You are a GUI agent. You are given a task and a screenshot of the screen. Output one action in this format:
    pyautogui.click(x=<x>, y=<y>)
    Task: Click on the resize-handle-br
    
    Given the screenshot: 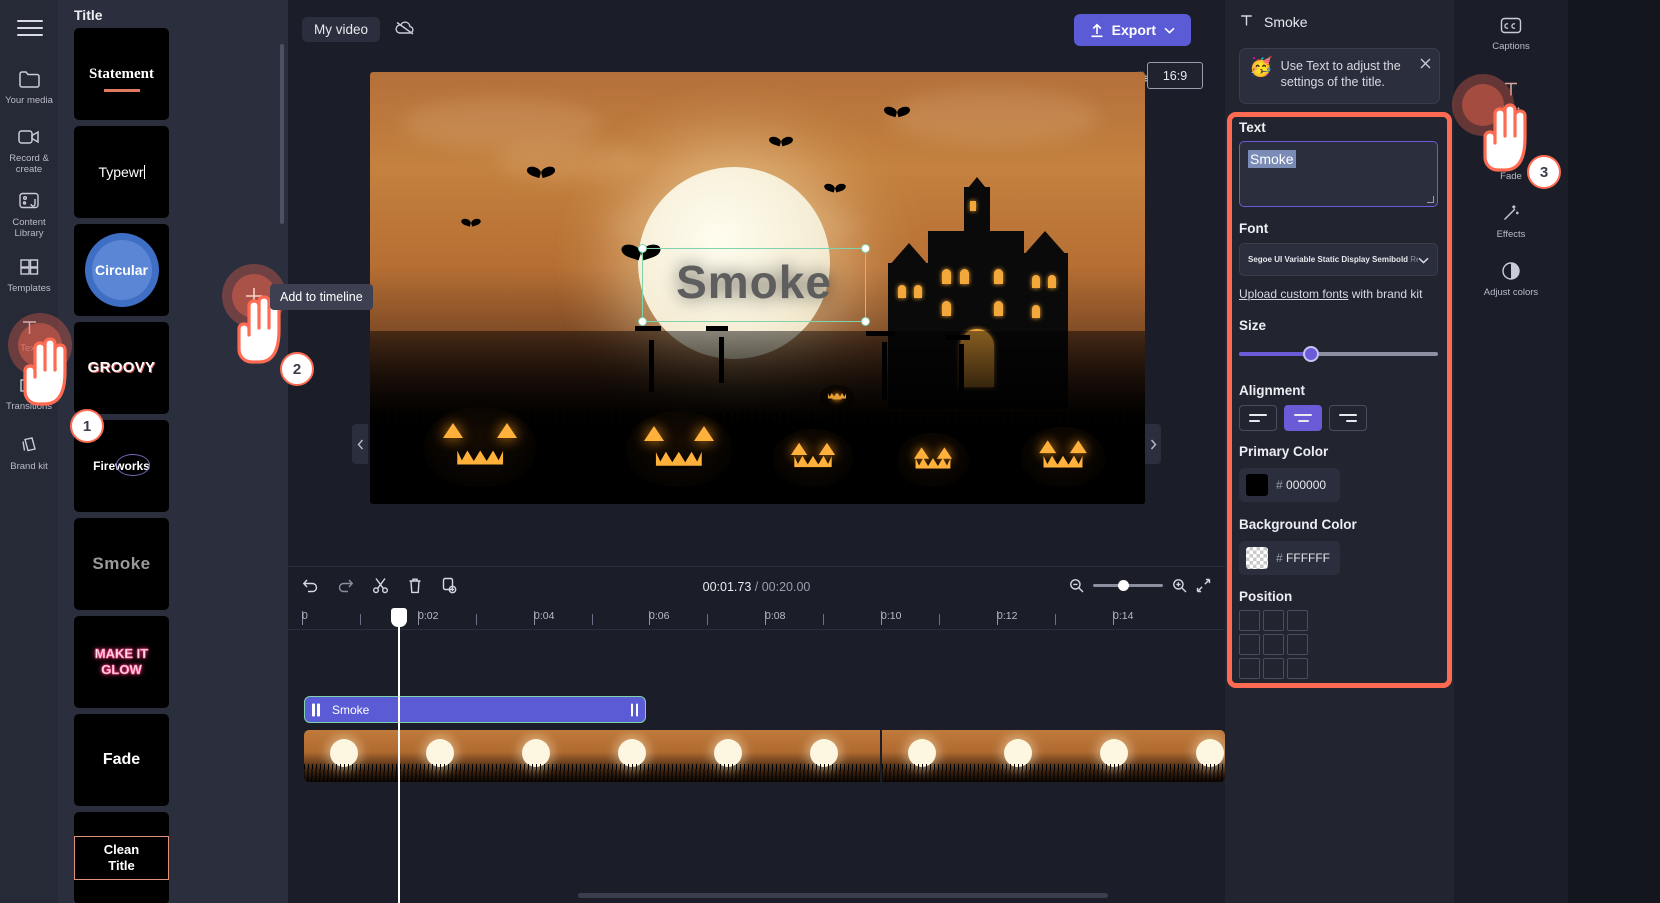 What is the action you would take?
    pyautogui.click(x=865, y=321)
    